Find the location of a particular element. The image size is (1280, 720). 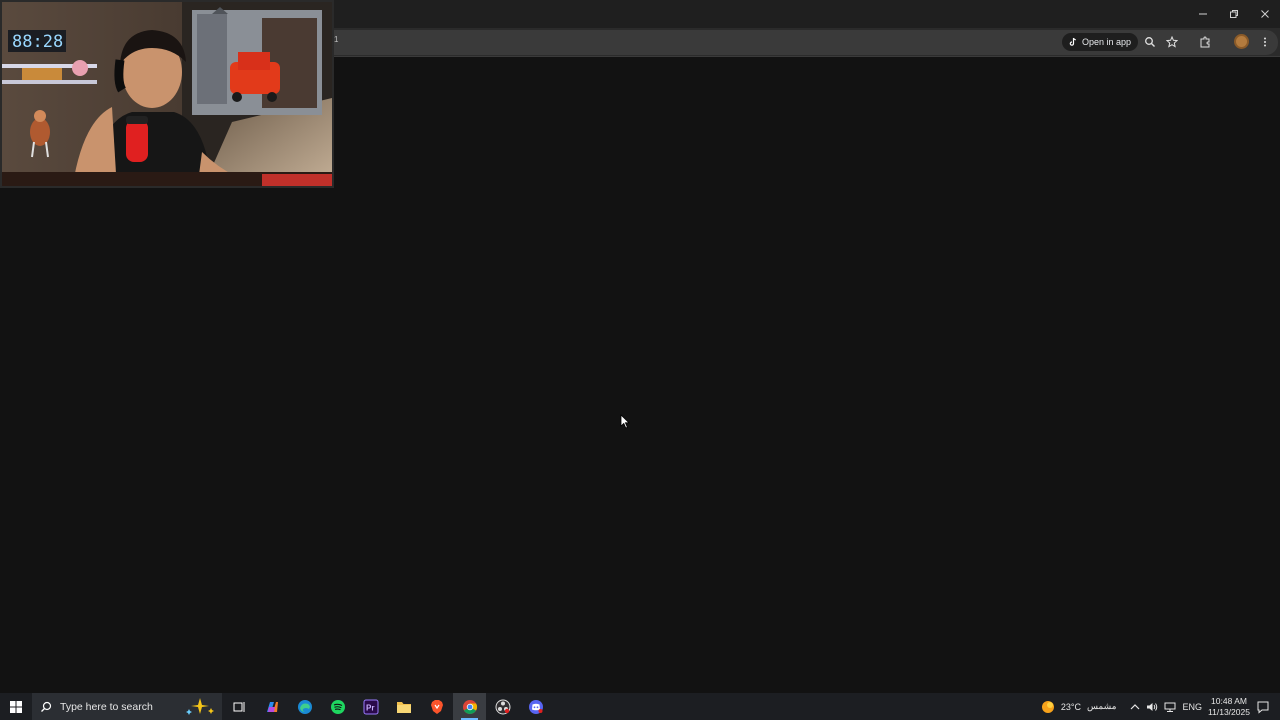

start-button is located at coordinates (16, 706).